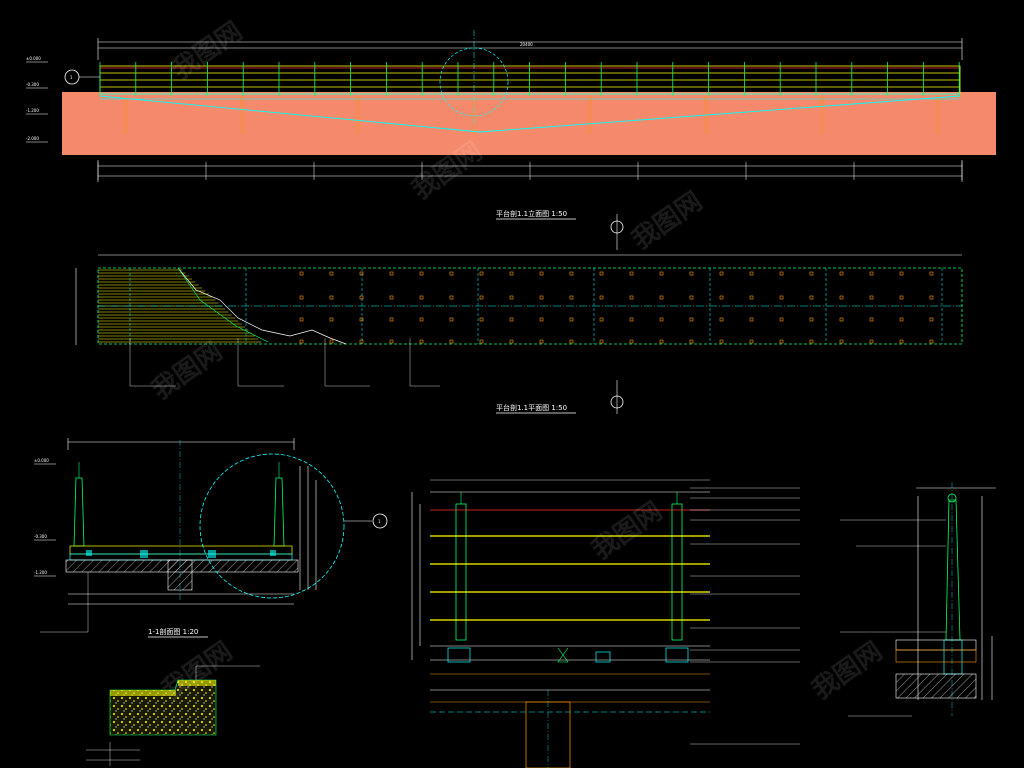  Describe the element at coordinates (33, 58) in the screenshot. I see `level-mark-1: ±0.000` at that location.